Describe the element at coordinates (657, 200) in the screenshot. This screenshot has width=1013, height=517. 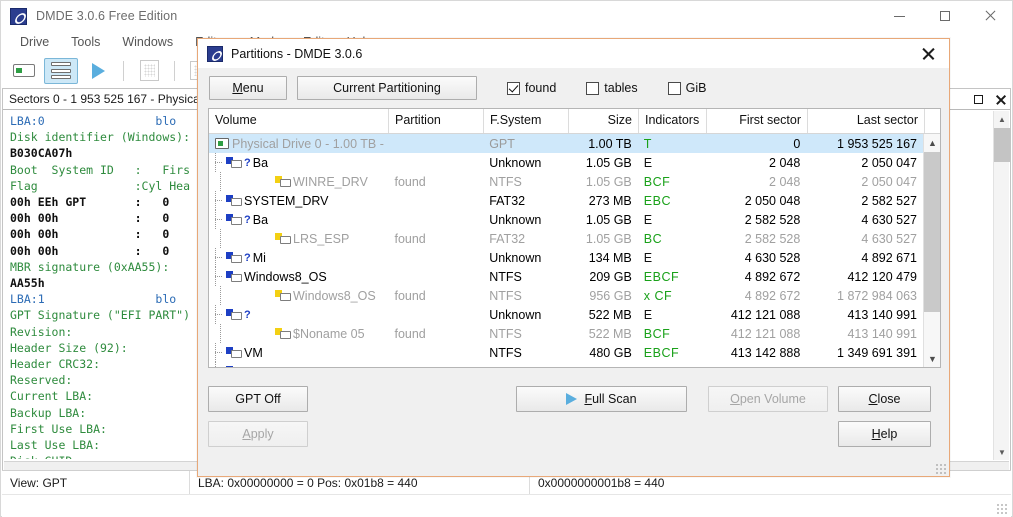
I see `cell-indicators: EBC` at that location.